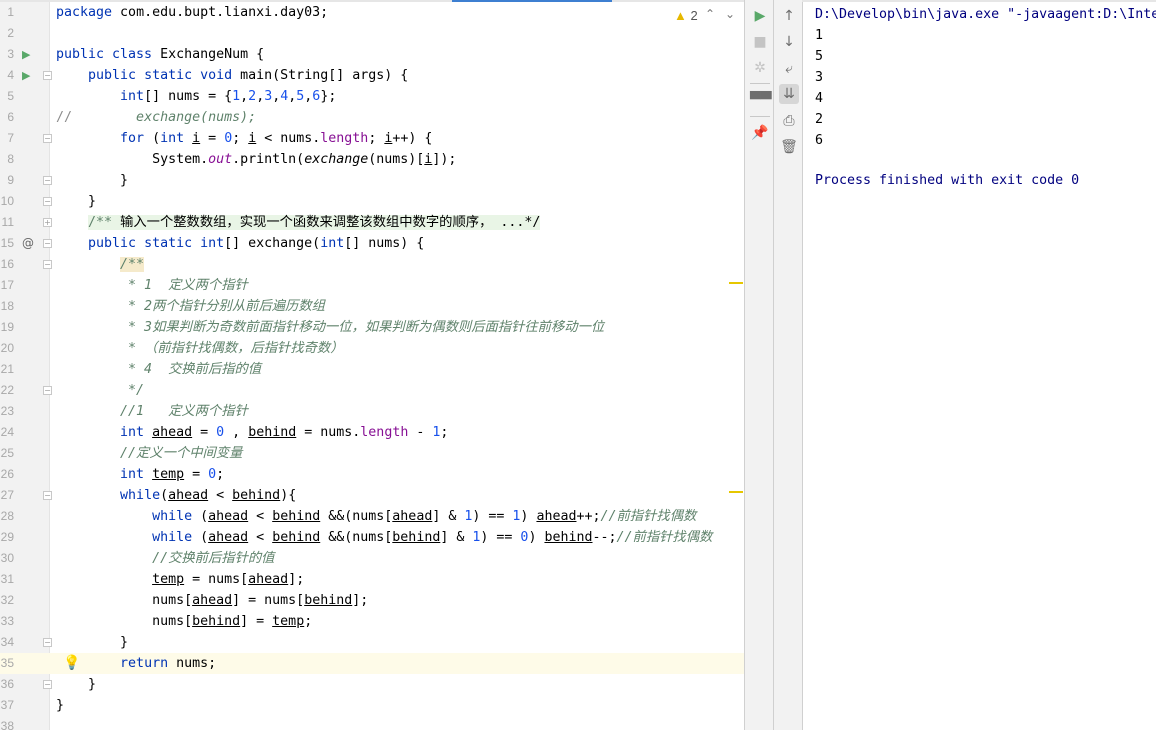  Describe the element at coordinates (372, 642) in the screenshot. I see `code-line: 34 − }` at that location.